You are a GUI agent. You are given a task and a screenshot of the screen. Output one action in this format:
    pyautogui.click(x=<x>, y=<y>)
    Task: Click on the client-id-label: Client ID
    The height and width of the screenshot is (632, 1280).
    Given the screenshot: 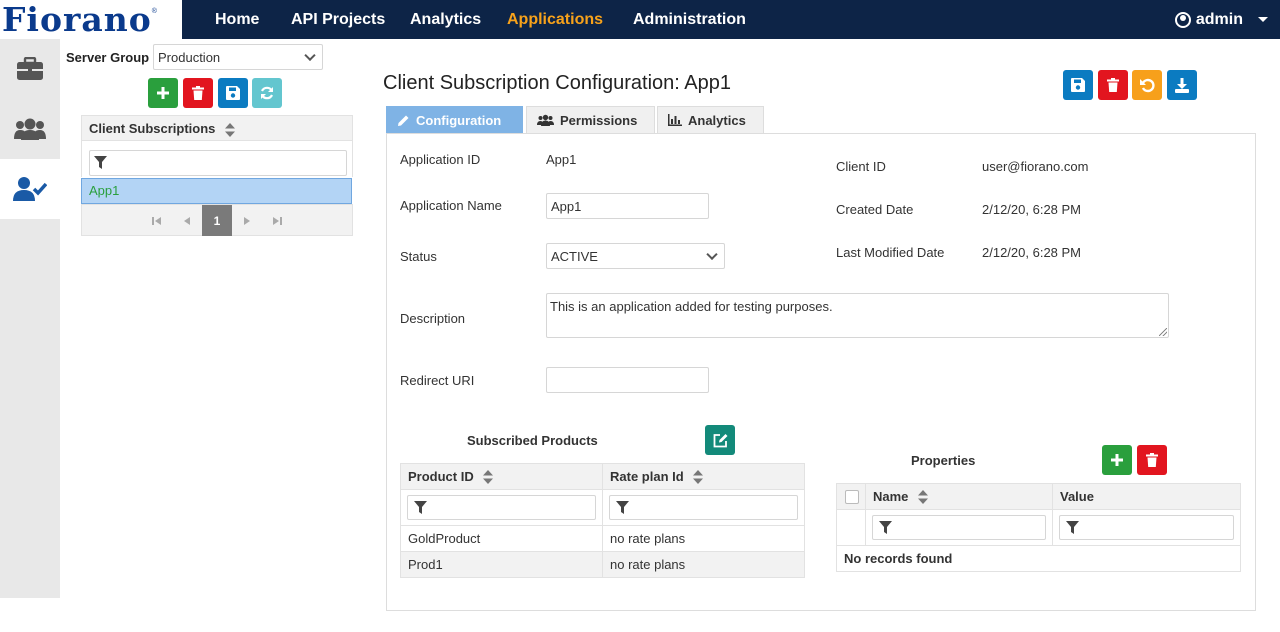 What is the action you would take?
    pyautogui.click(x=861, y=166)
    